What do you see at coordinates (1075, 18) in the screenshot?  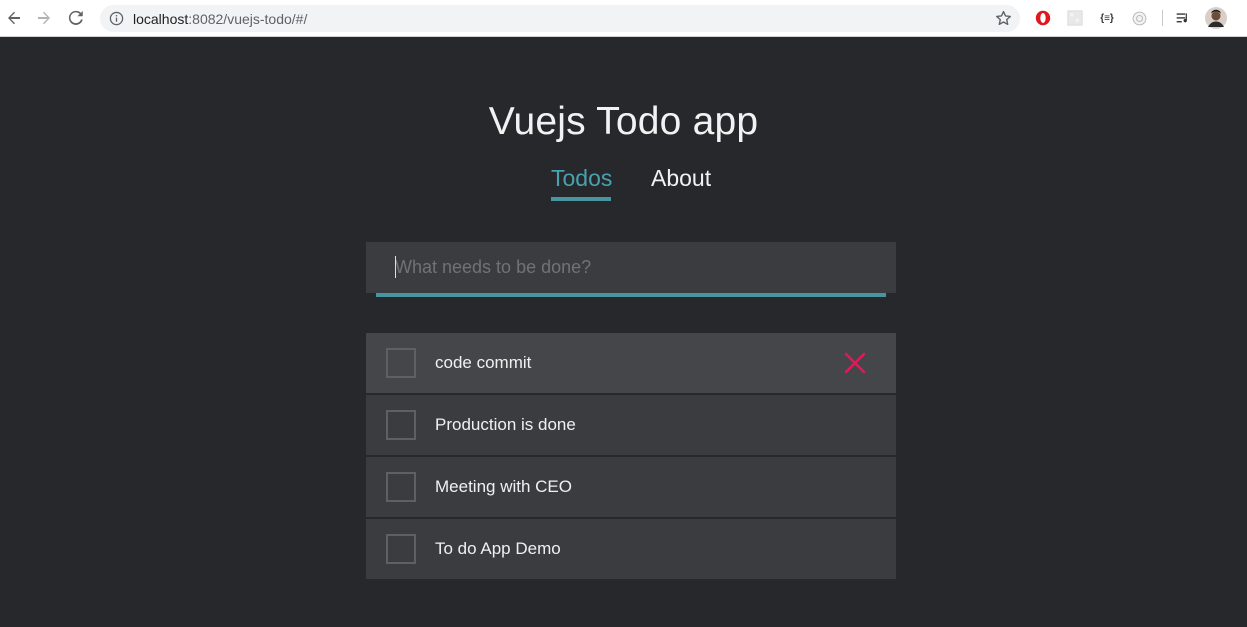 I see `extension-grid-icon` at bounding box center [1075, 18].